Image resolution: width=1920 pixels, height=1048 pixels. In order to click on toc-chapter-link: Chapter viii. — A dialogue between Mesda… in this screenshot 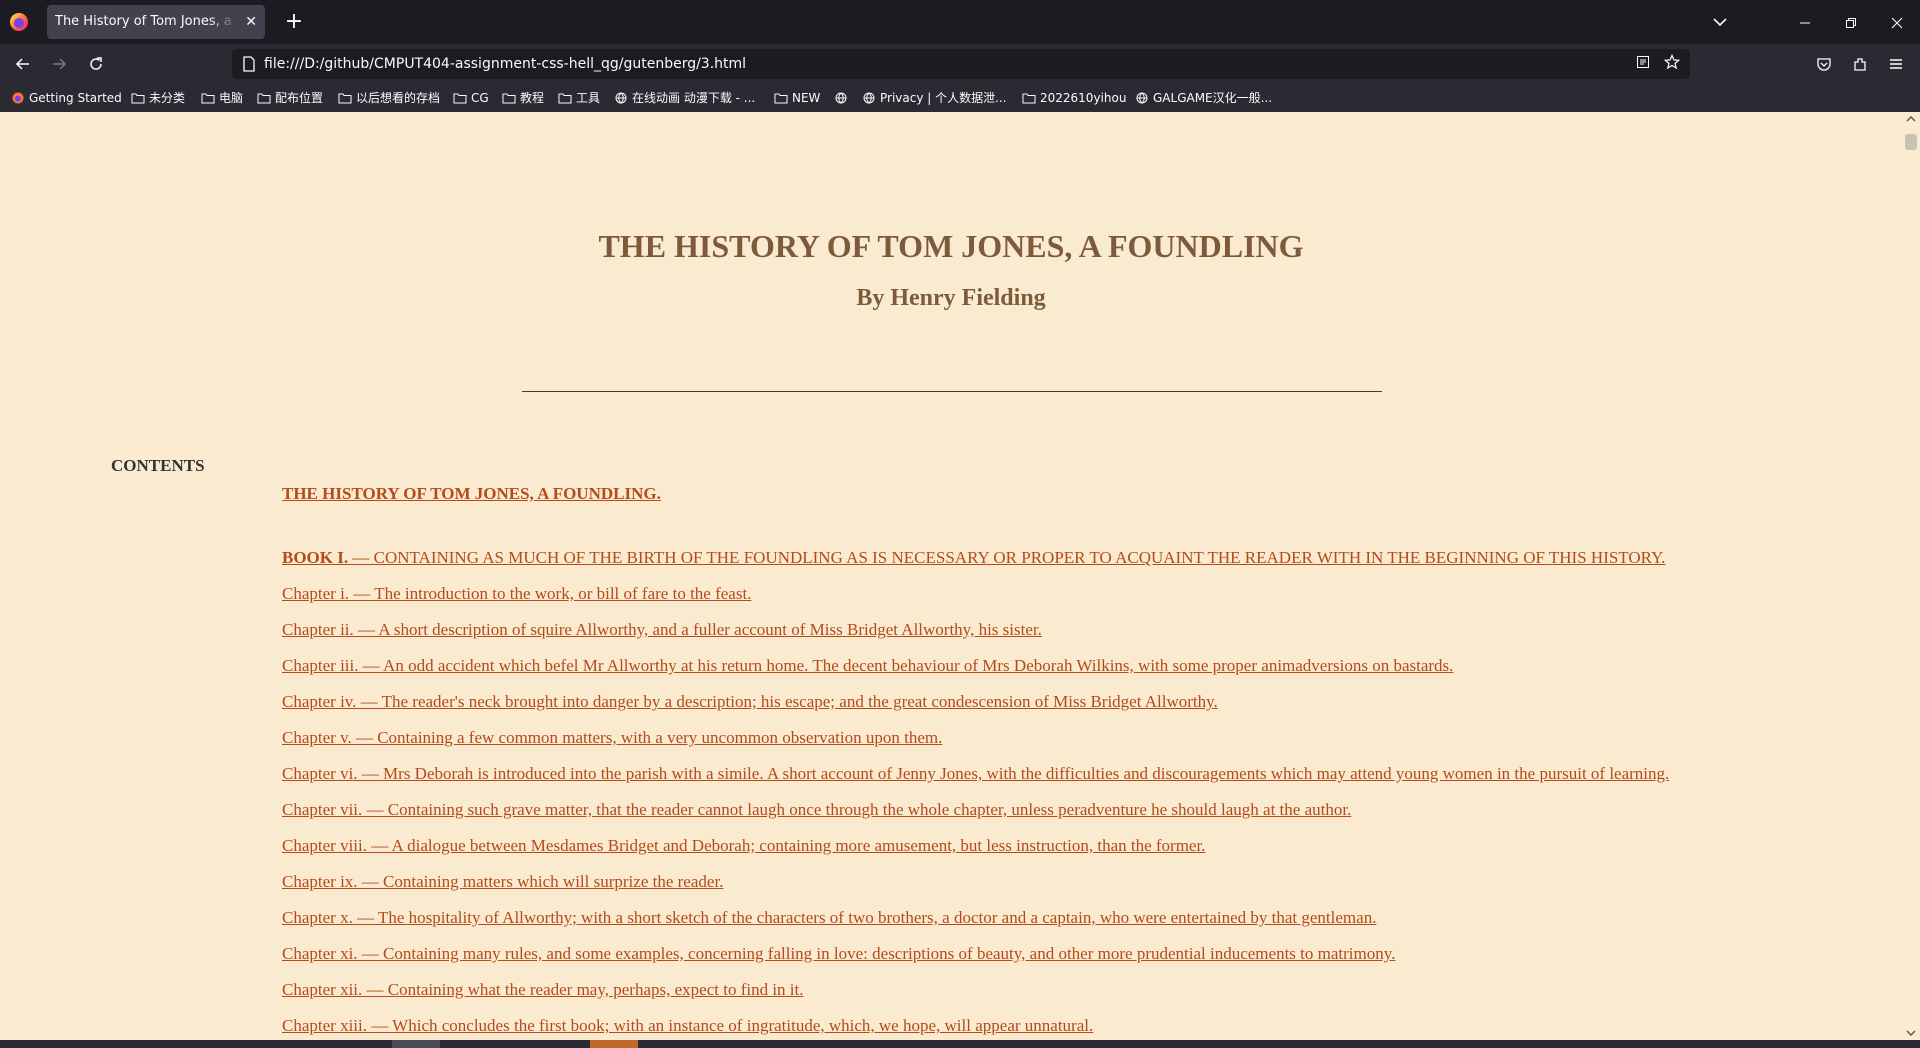, I will do `click(743, 846)`.